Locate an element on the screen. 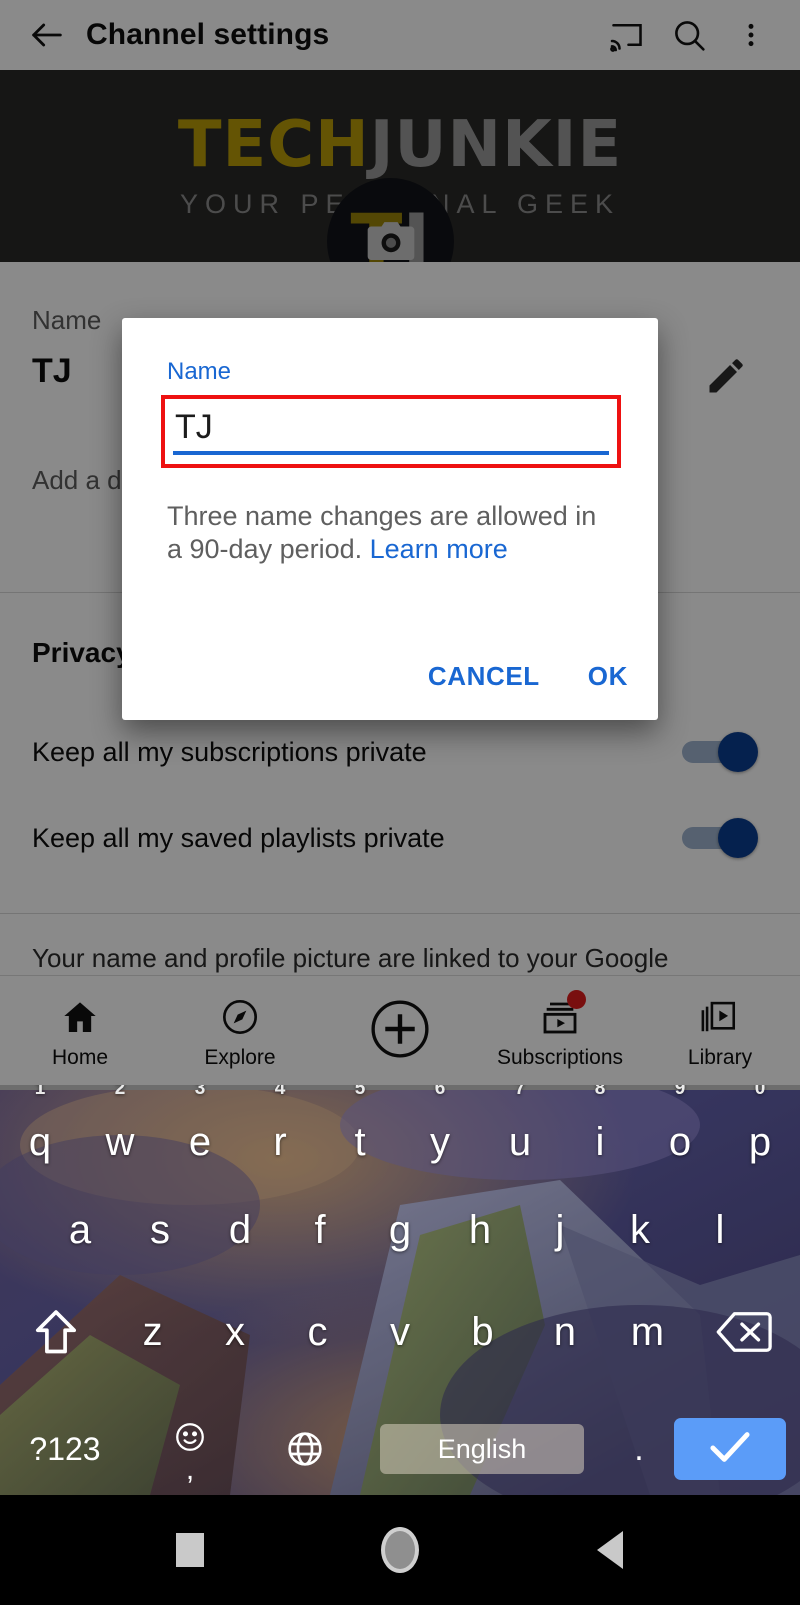  key-q: 1q is located at coordinates (40, 1133).